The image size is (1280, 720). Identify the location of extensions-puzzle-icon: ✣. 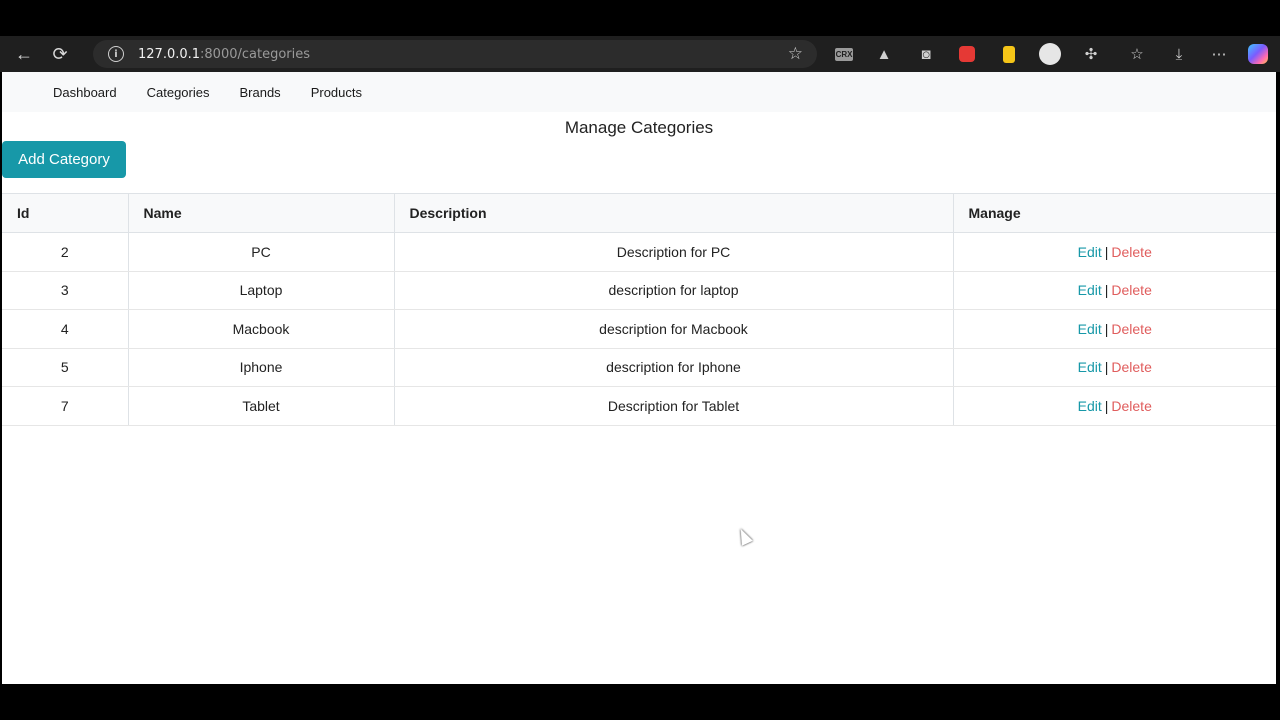
(1091, 54).